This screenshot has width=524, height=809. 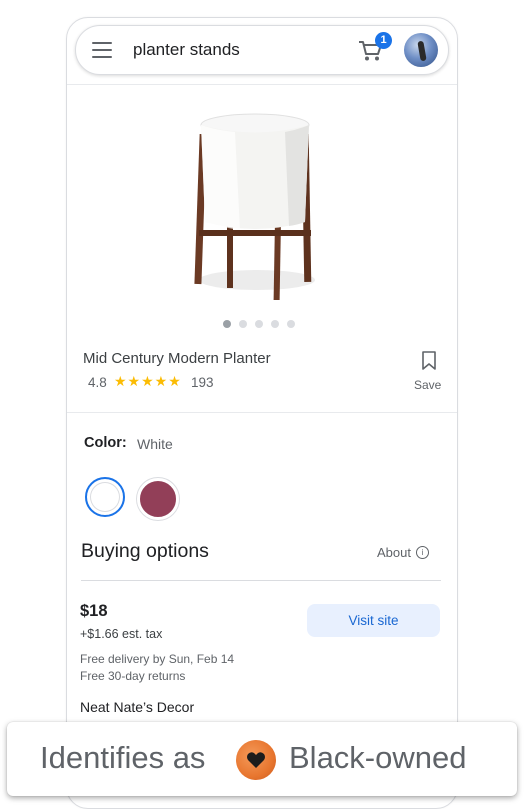 I want to click on black-owned-callout: Identifies as Black-owned, so click(x=262, y=759).